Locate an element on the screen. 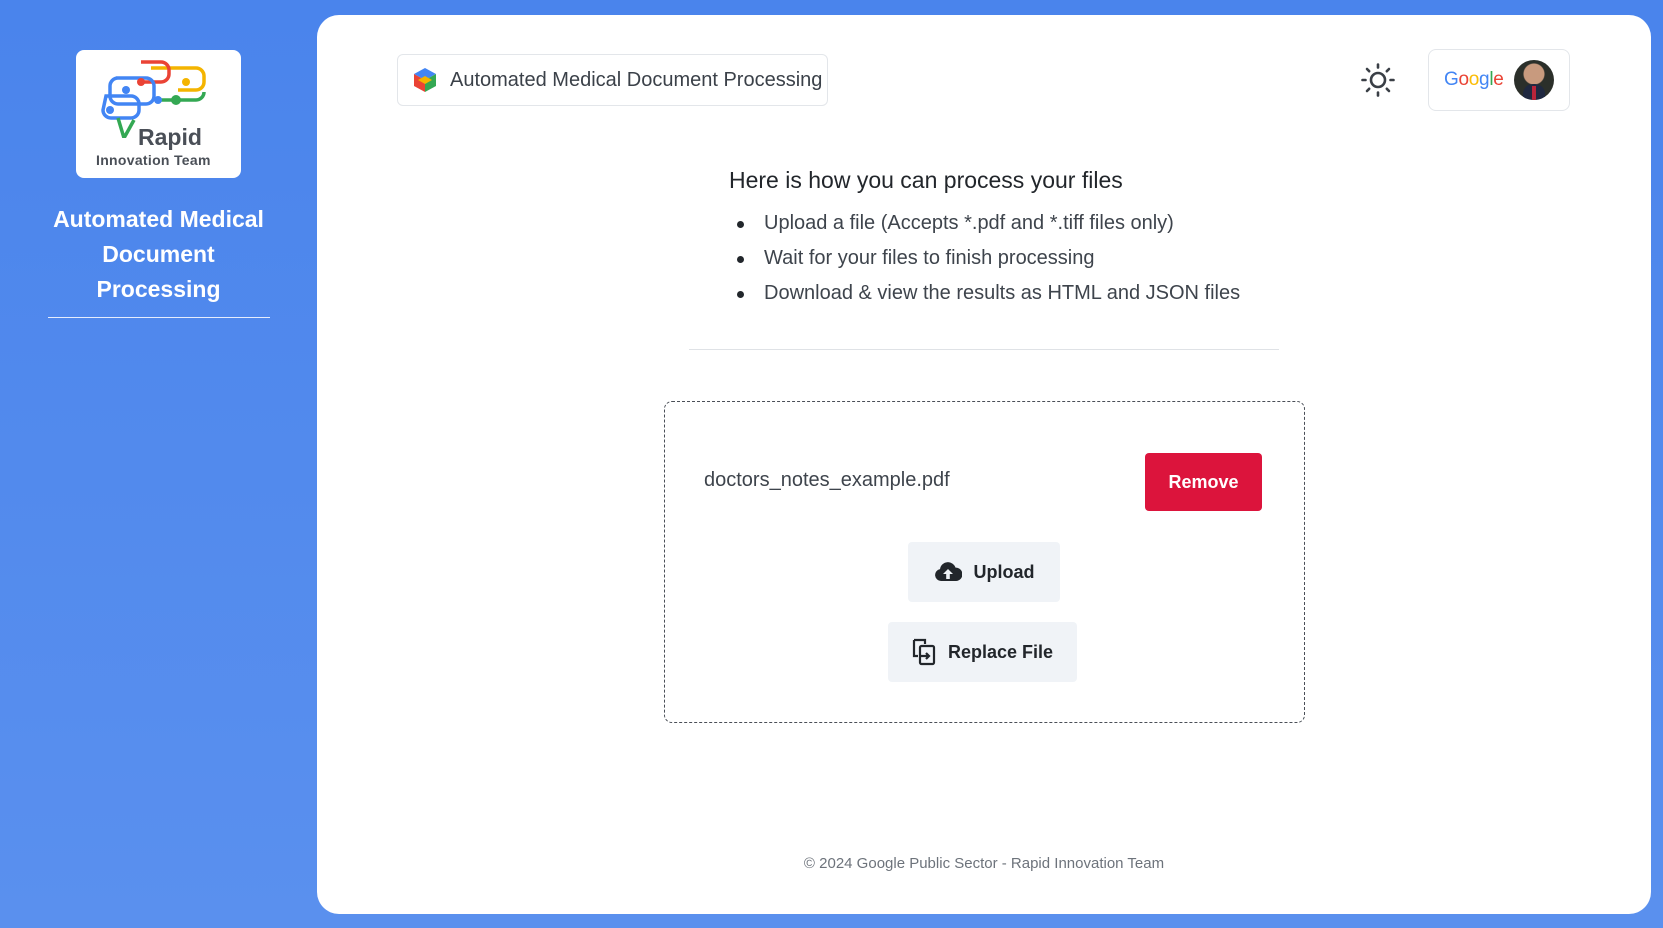 Image resolution: width=1663 pixels, height=928 pixels. replace-file-button: Replace File is located at coordinates (982, 652).